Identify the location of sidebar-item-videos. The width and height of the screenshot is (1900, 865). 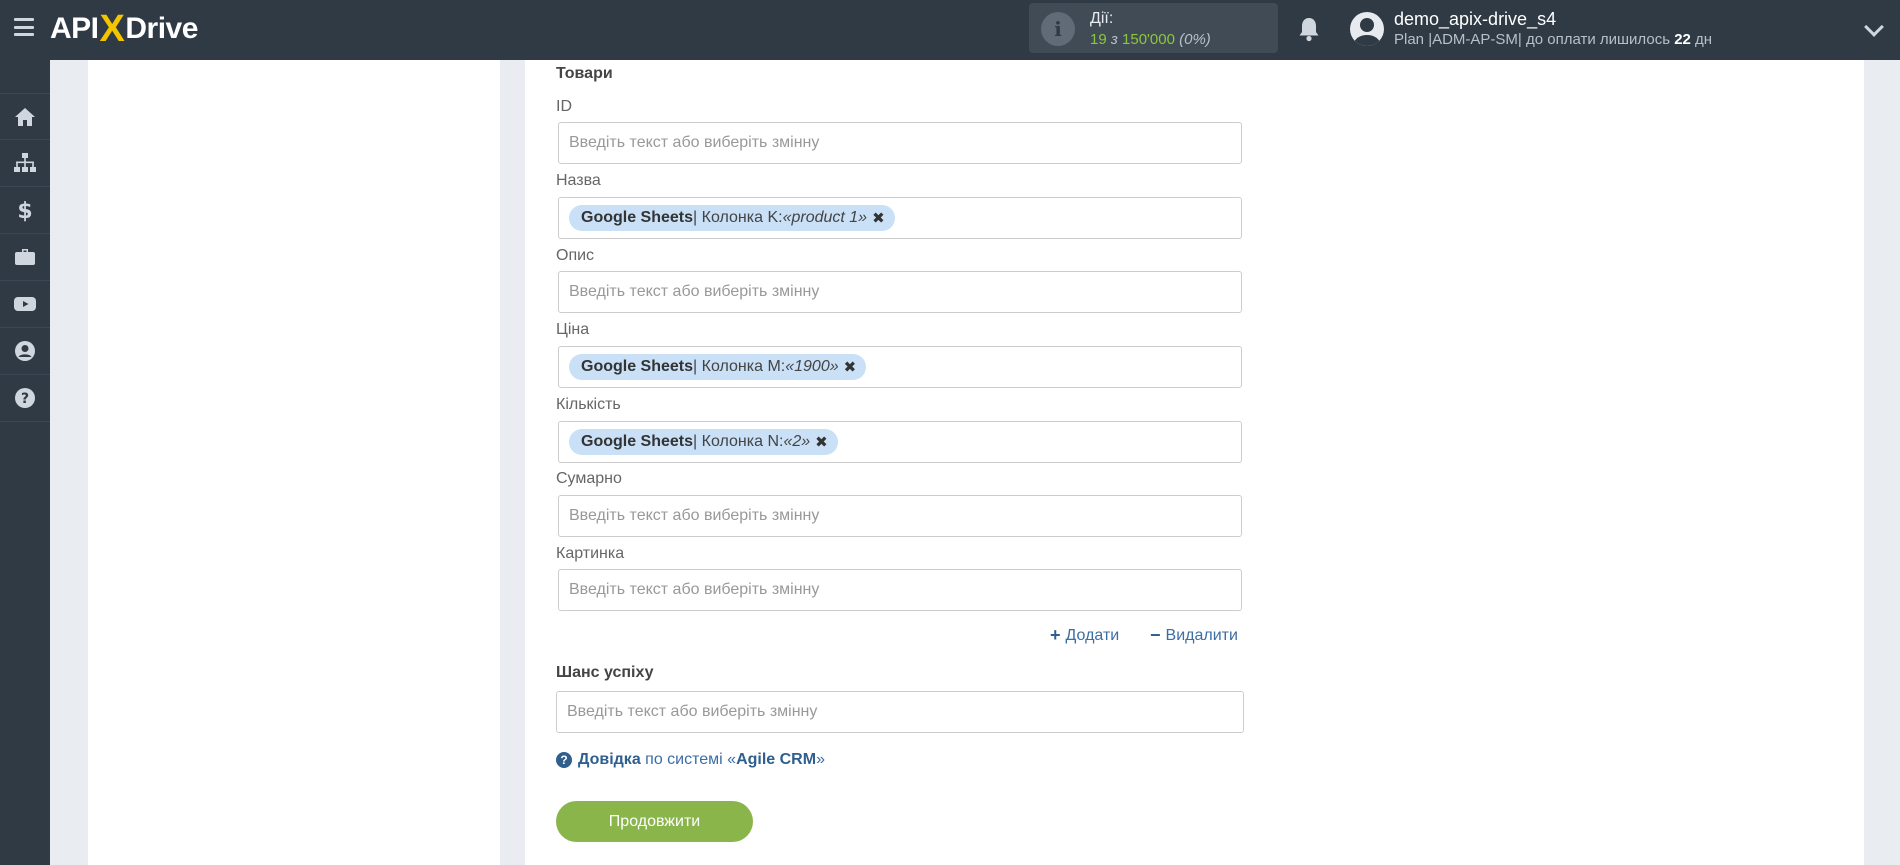
(25, 304).